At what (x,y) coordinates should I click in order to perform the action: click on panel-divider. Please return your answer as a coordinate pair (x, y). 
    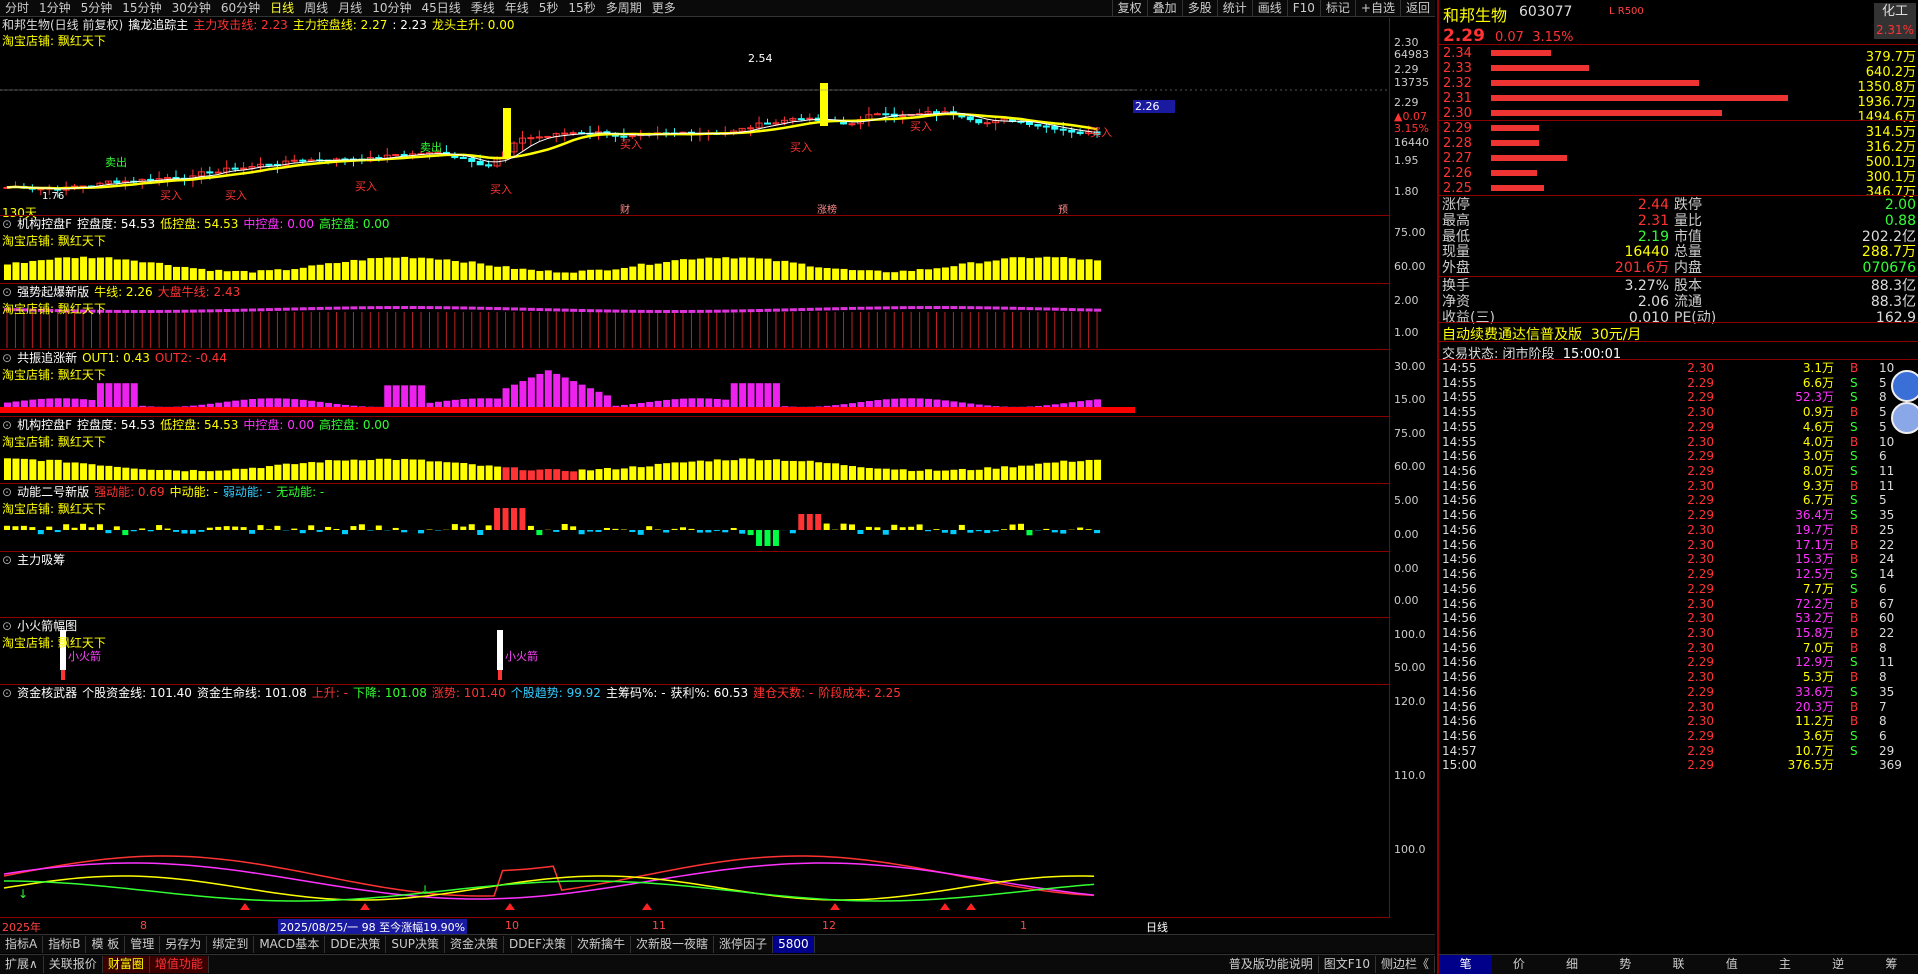
    Looking at the image, I should click on (695, 283).